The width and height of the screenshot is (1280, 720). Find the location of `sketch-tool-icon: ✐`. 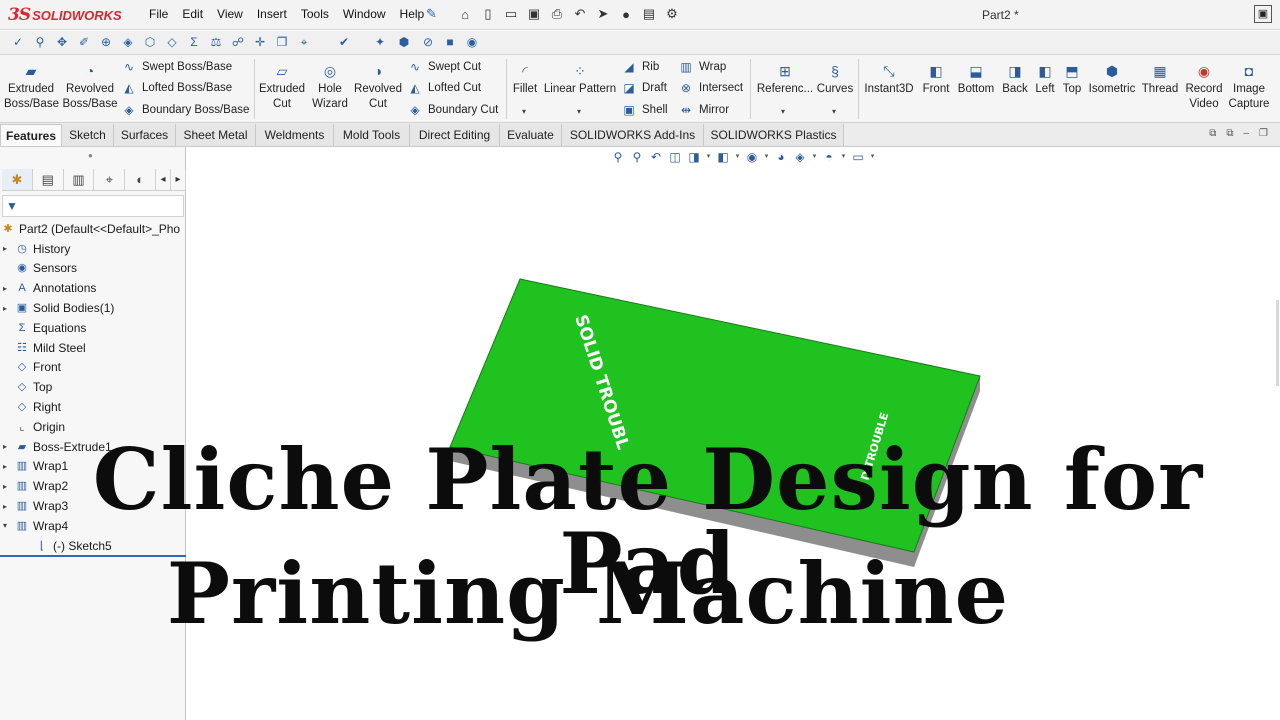

sketch-tool-icon: ✐ is located at coordinates (84, 42).